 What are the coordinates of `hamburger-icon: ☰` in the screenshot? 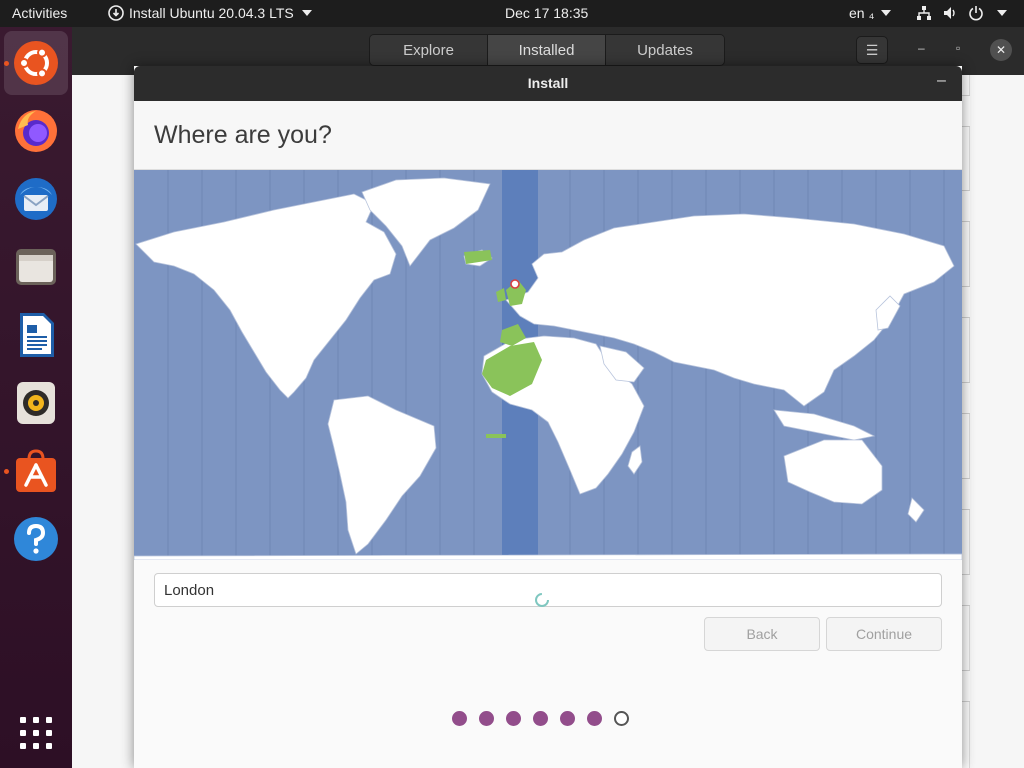 It's located at (872, 49).